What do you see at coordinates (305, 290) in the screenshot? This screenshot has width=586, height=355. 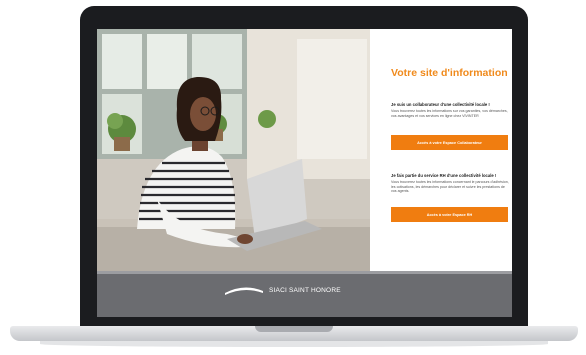 I see `brand-name: SIACI SAINT HONORE` at bounding box center [305, 290].